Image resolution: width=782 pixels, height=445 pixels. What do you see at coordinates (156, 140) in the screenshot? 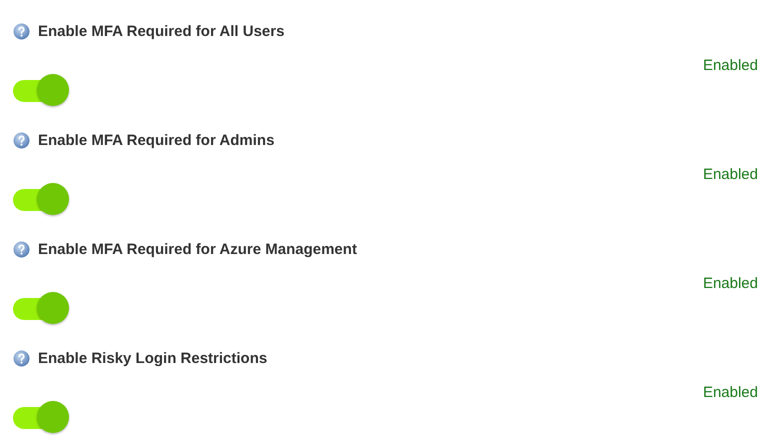
I see `setting-label: Enable MFA Required for Admins` at bounding box center [156, 140].